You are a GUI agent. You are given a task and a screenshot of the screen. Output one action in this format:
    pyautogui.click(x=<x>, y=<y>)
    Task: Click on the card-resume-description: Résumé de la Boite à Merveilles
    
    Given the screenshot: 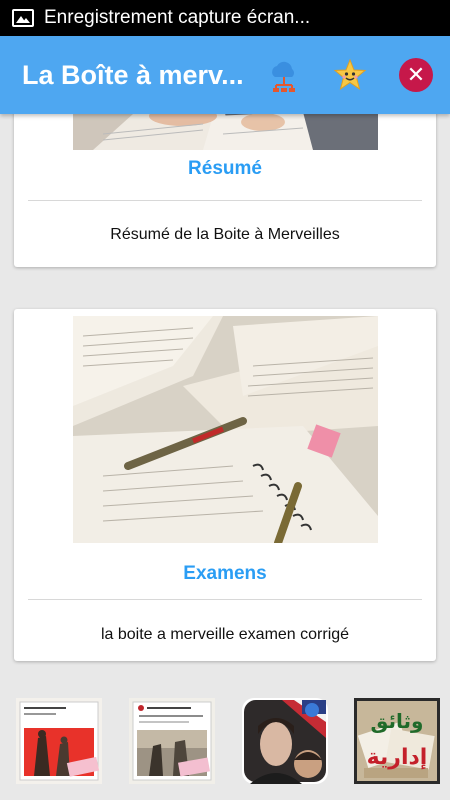 What is the action you would take?
    pyautogui.click(x=225, y=234)
    